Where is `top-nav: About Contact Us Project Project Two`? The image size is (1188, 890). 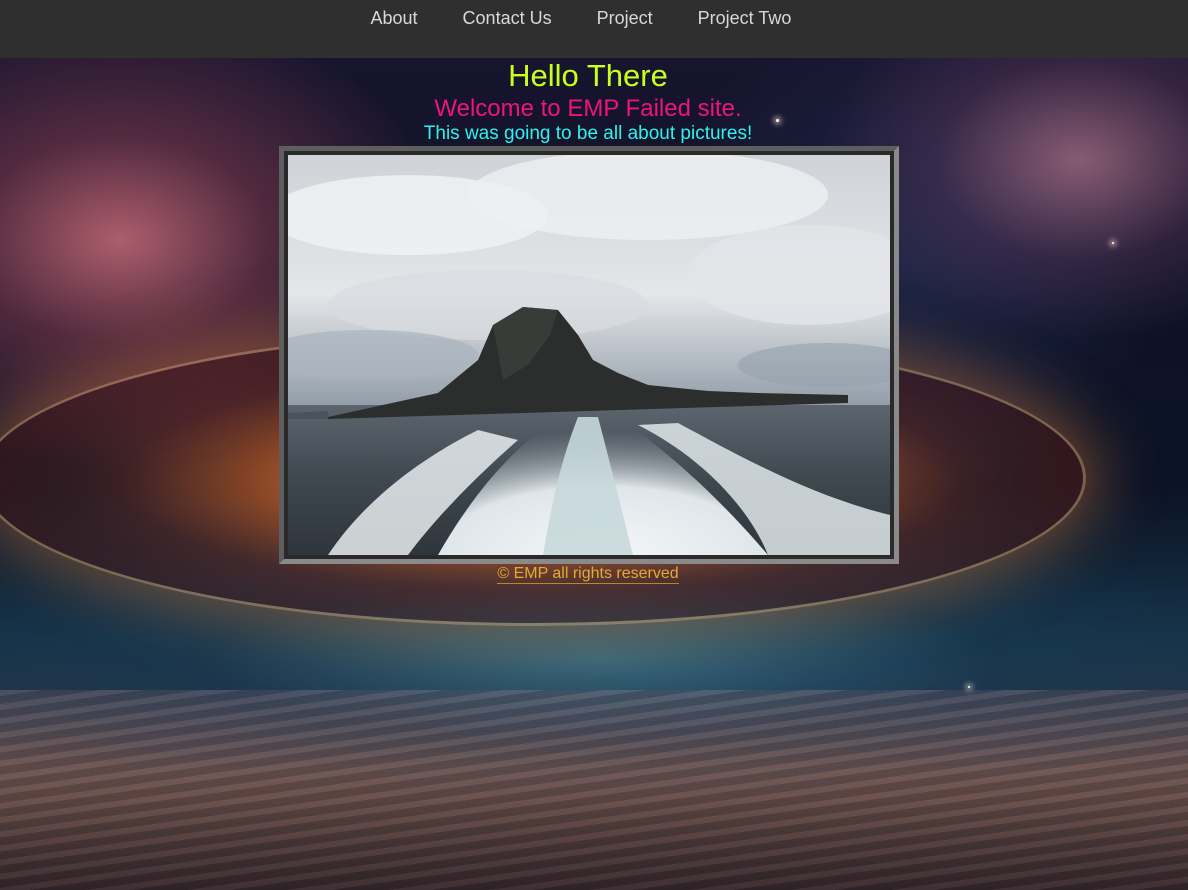
top-nav: About Contact Us Project Project Two is located at coordinates (594, 29).